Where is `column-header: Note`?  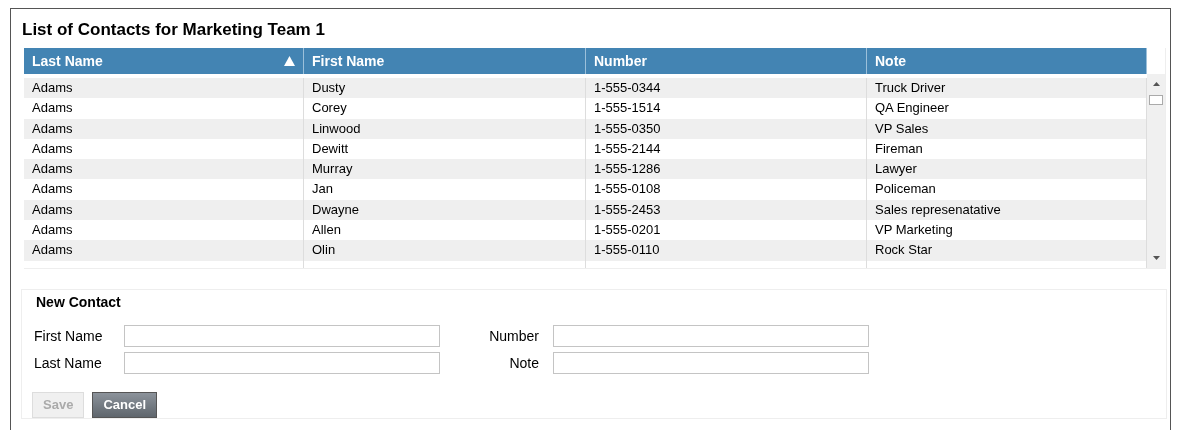 column-header: Note is located at coordinates (1007, 61).